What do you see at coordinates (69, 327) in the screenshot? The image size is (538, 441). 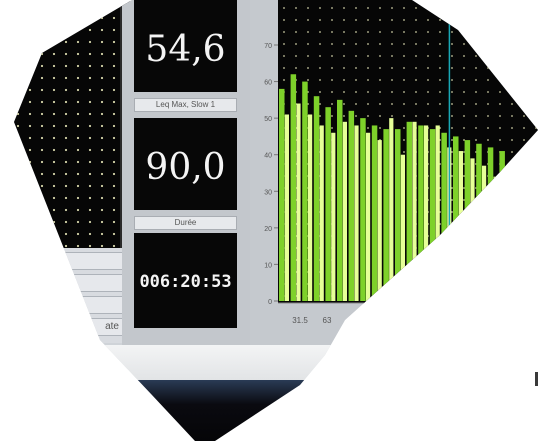 I see `left-button-4: ate` at bounding box center [69, 327].